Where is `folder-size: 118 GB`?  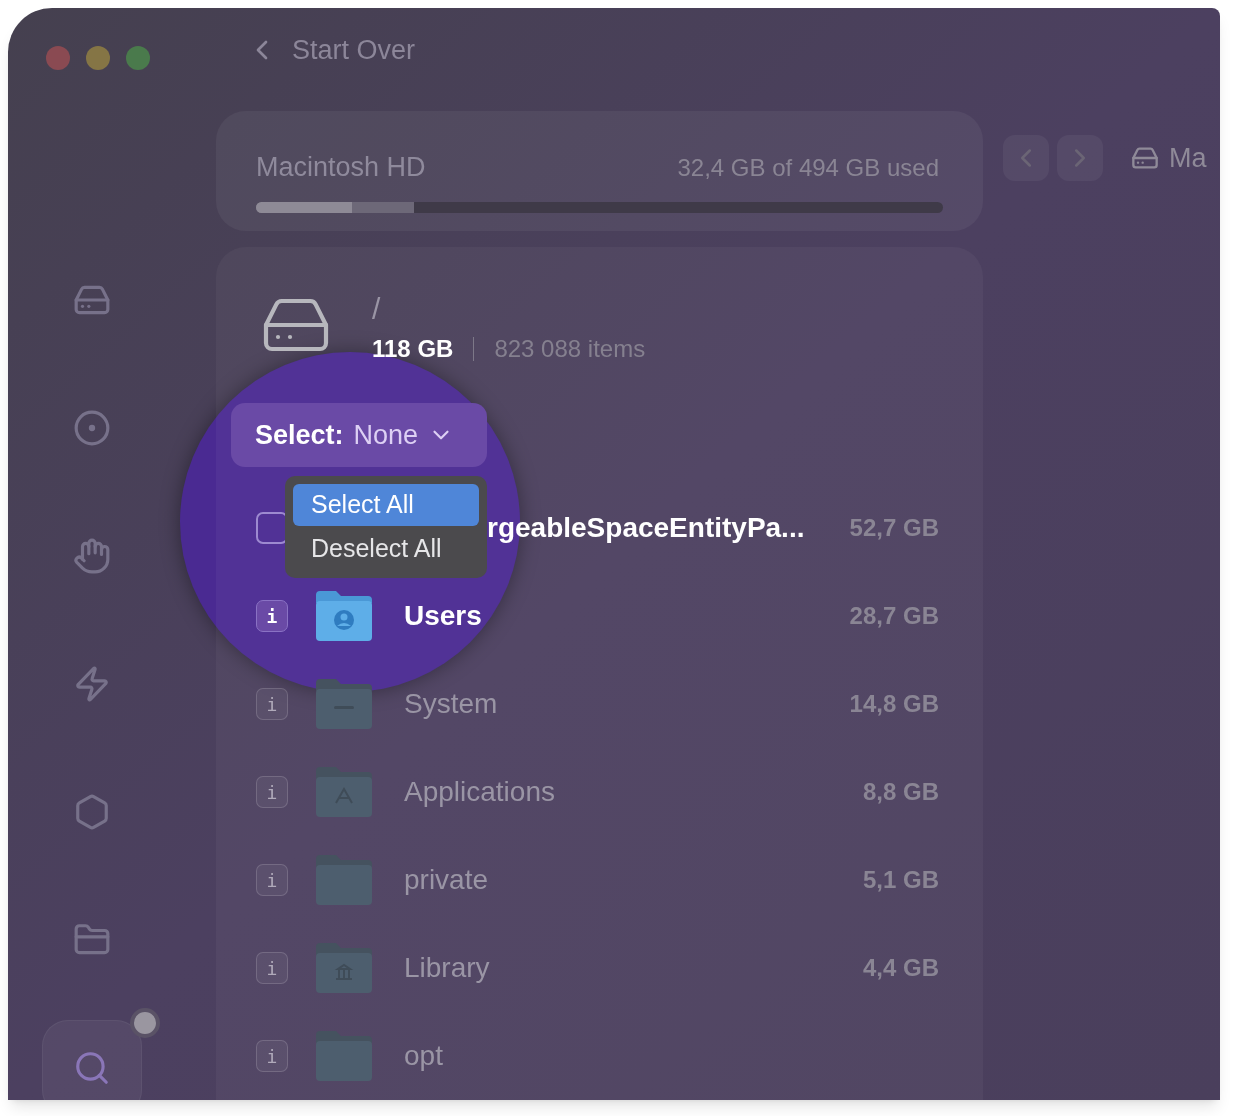
folder-size: 118 GB is located at coordinates (413, 349).